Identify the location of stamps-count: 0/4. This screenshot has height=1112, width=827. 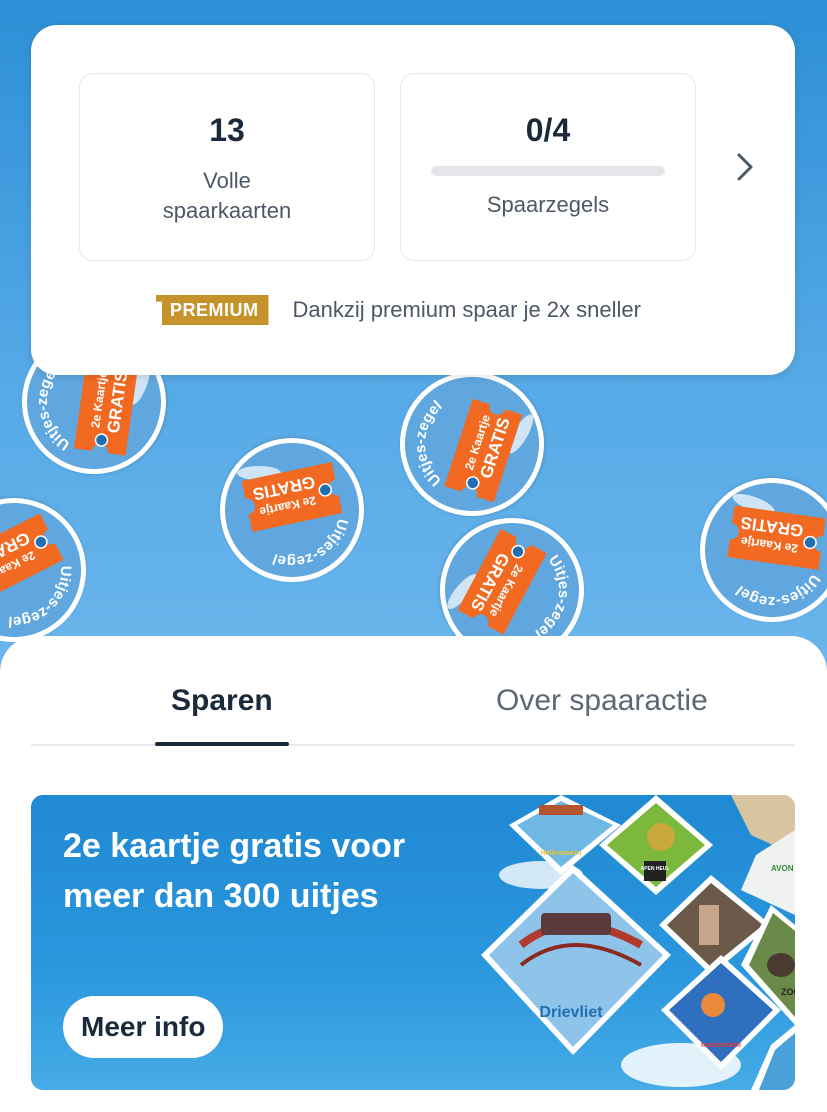
(548, 130).